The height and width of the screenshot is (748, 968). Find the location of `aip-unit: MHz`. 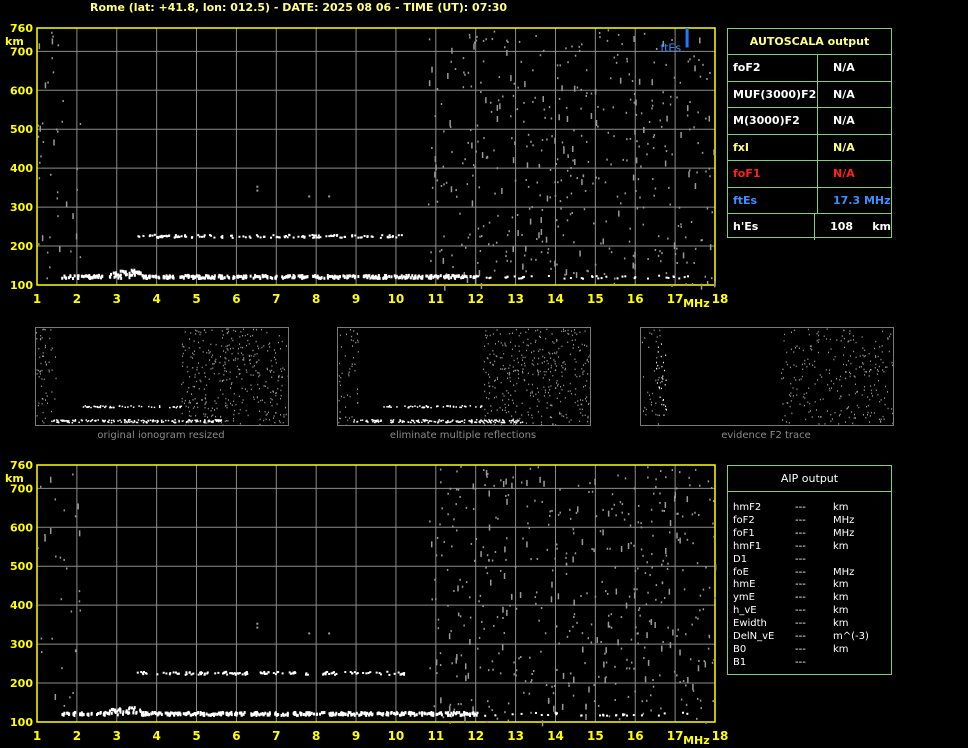

aip-unit: MHz is located at coordinates (844, 533).